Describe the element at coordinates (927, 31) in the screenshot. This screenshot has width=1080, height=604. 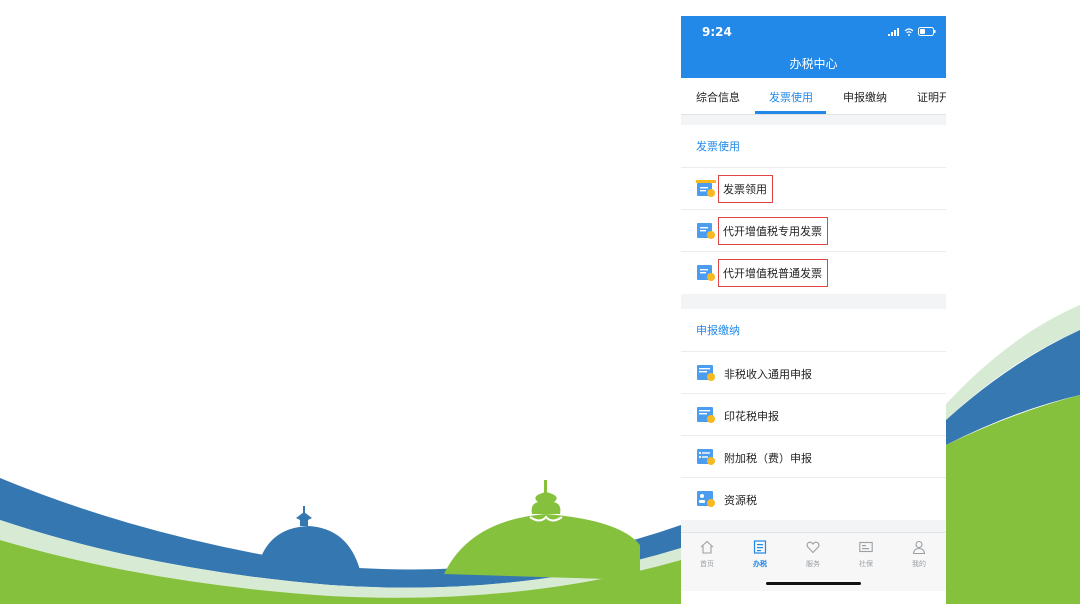
I see `battery-icon` at that location.